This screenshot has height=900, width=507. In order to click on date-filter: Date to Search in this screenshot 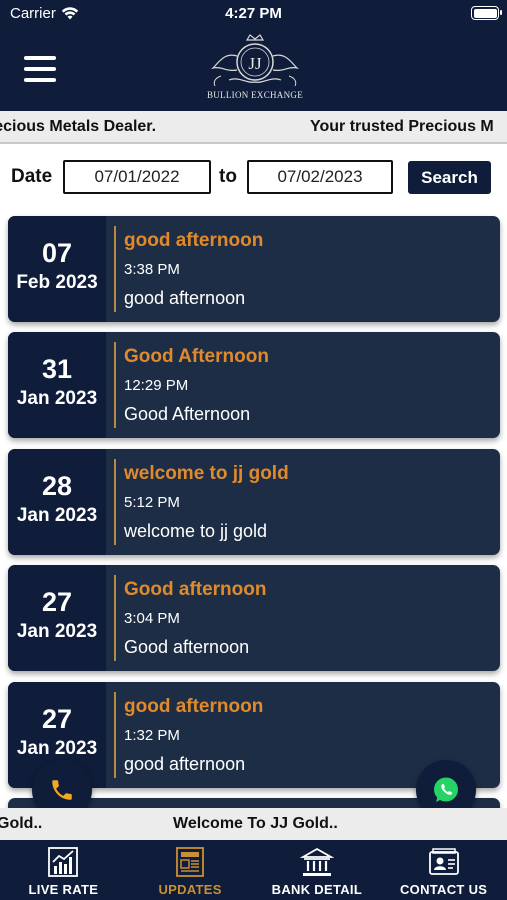, I will do `click(253, 178)`.